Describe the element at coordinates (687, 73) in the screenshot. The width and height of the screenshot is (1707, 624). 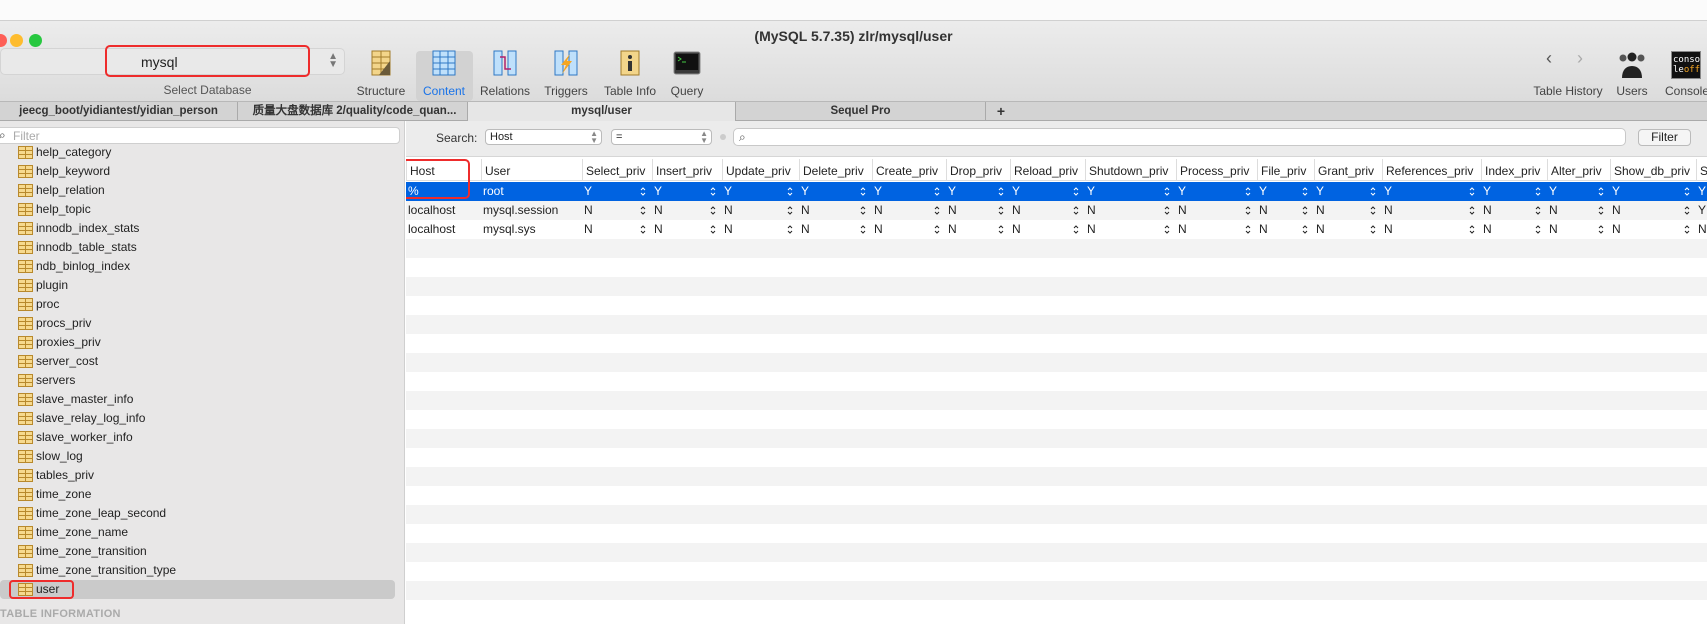
I see `query-button: Query` at that location.